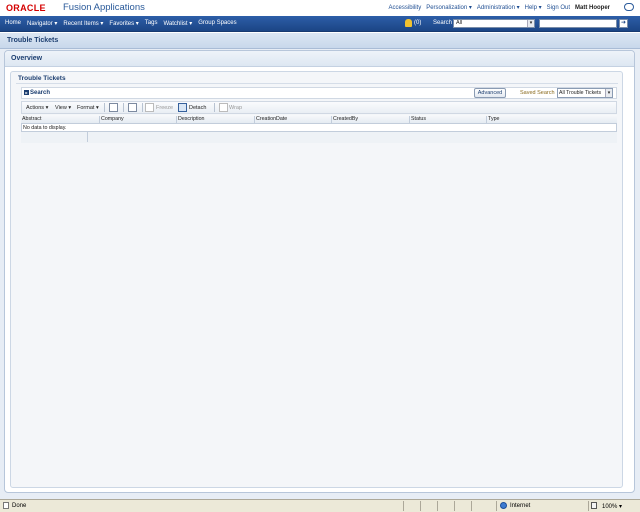 This screenshot has height=512, width=640. Describe the element at coordinates (217, 23) in the screenshot. I see `nav-group-spaces: Group Spaces` at that location.